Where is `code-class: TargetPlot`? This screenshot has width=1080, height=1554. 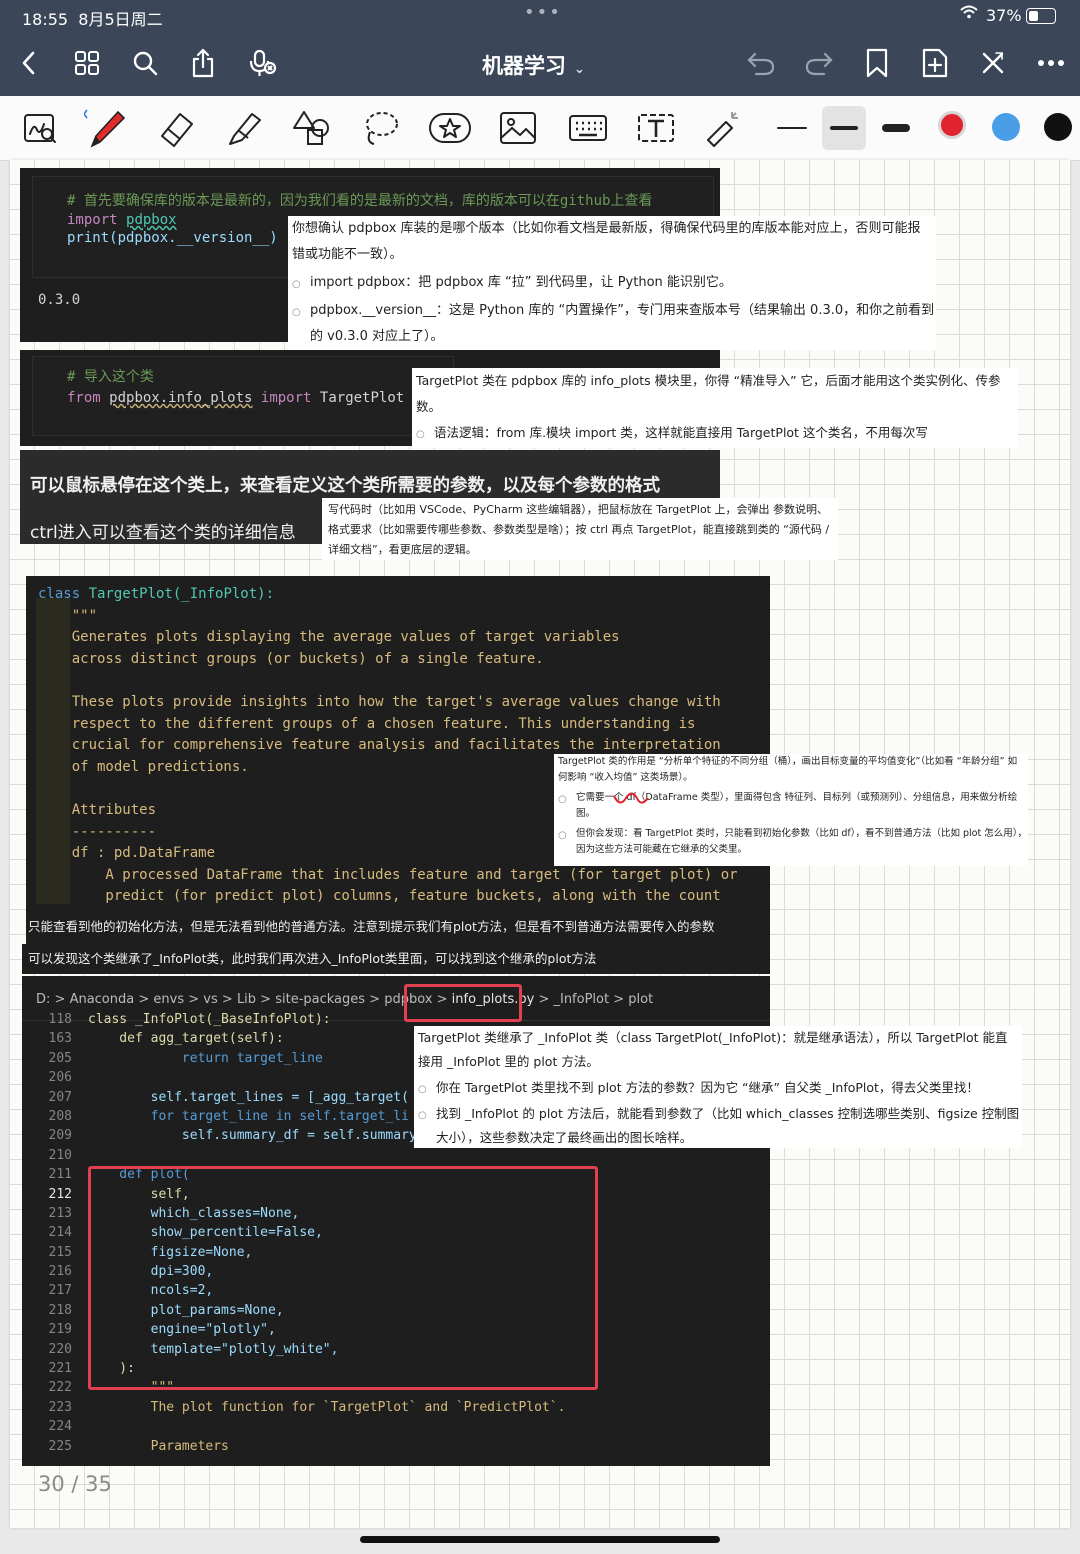
code-class: TargetPlot is located at coordinates (362, 398).